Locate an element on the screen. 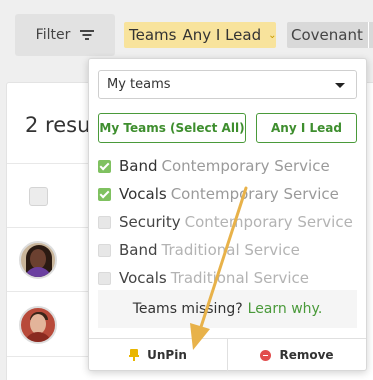  unpin-label: UnPin is located at coordinates (167, 355).